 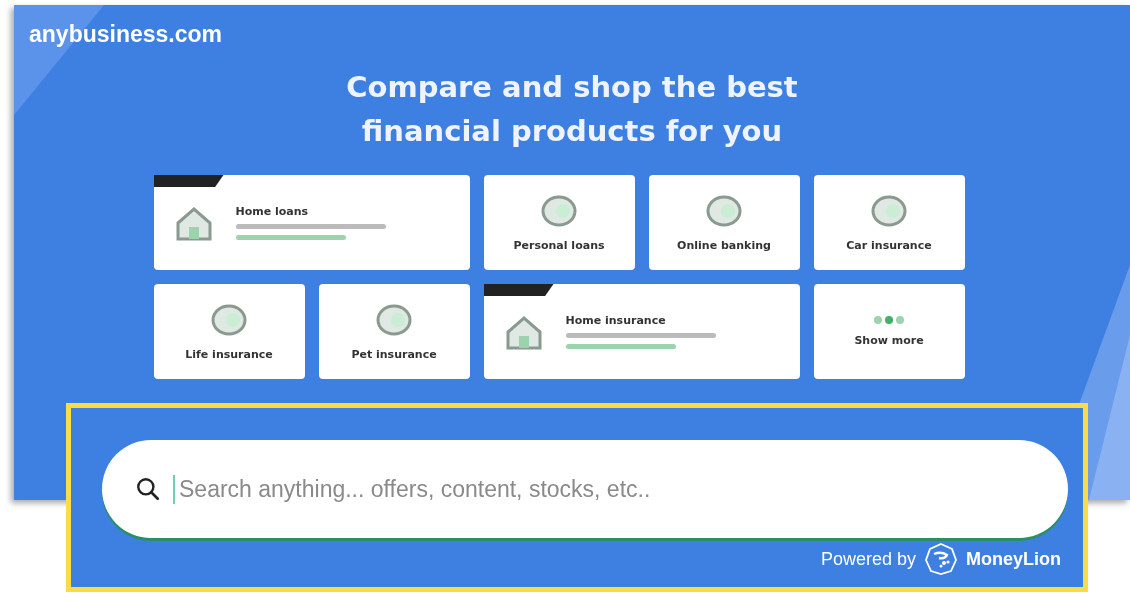 What do you see at coordinates (572, 87) in the screenshot?
I see `hero-heading: Compare and shop the best` at bounding box center [572, 87].